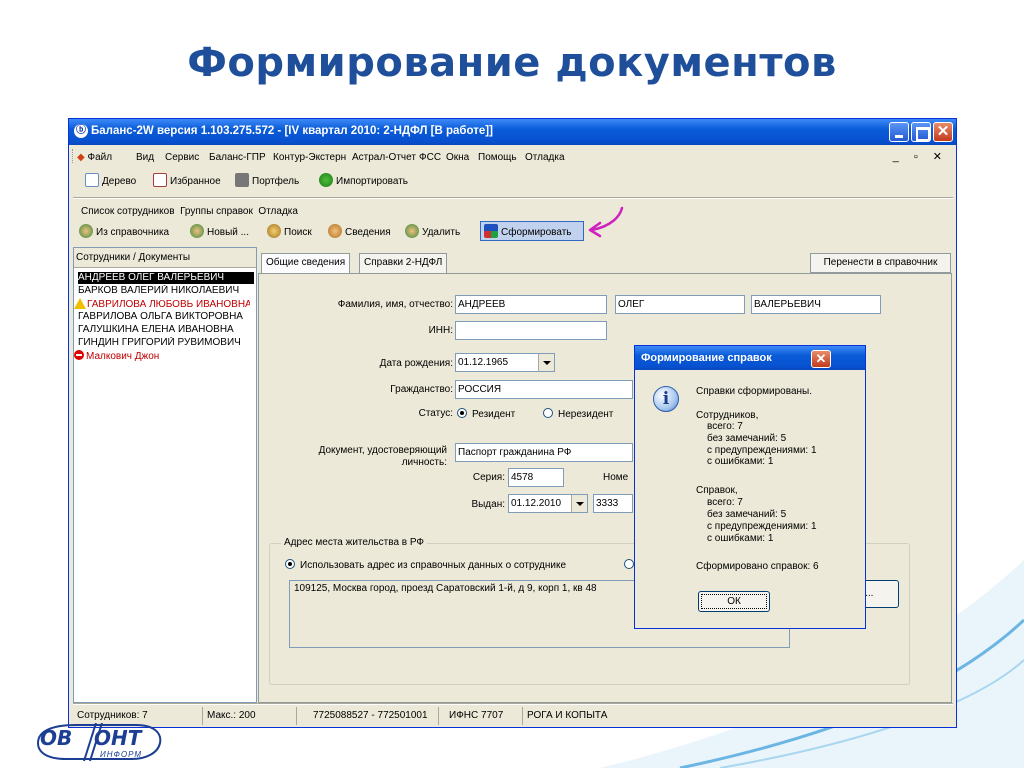  What do you see at coordinates (435, 413) in the screenshot?
I see `status-label: Статус:` at bounding box center [435, 413].